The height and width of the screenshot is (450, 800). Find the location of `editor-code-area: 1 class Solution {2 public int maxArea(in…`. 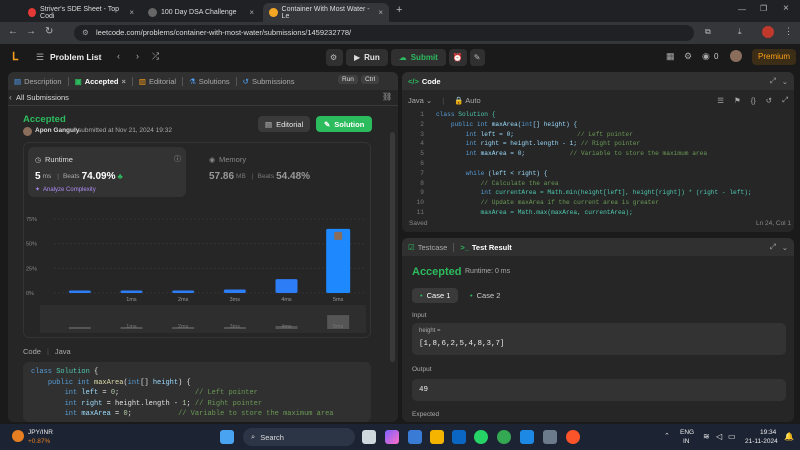

editor-code-area: 1 class Solution {2 public int maxArea(in… is located at coordinates (598, 165).